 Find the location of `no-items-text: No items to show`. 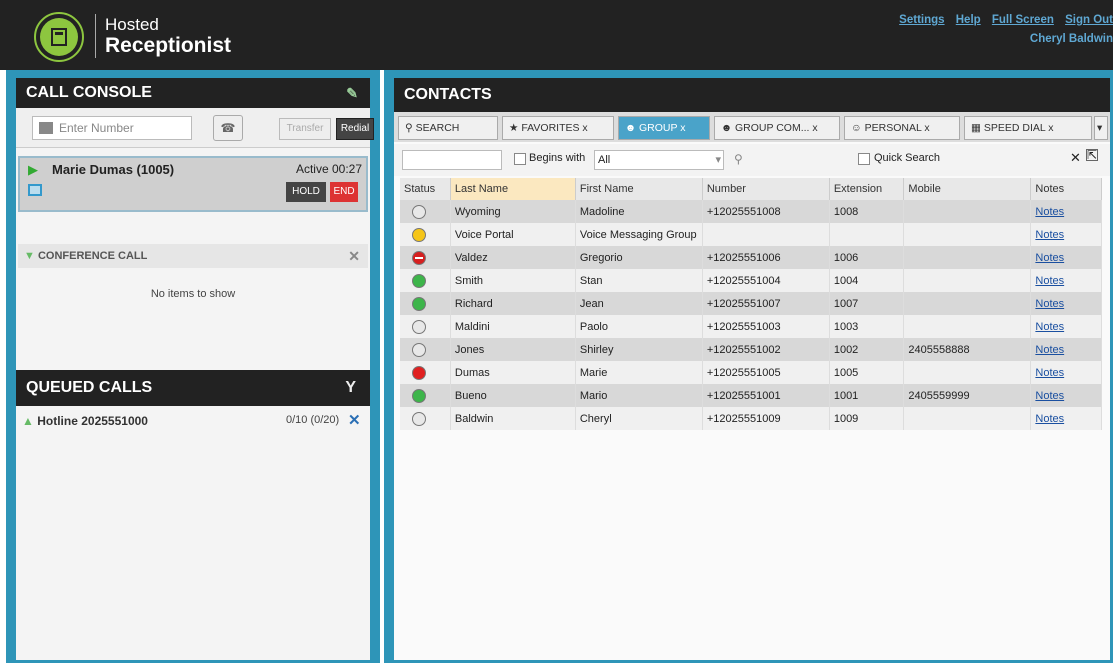

no-items-text: No items to show is located at coordinates (193, 294).